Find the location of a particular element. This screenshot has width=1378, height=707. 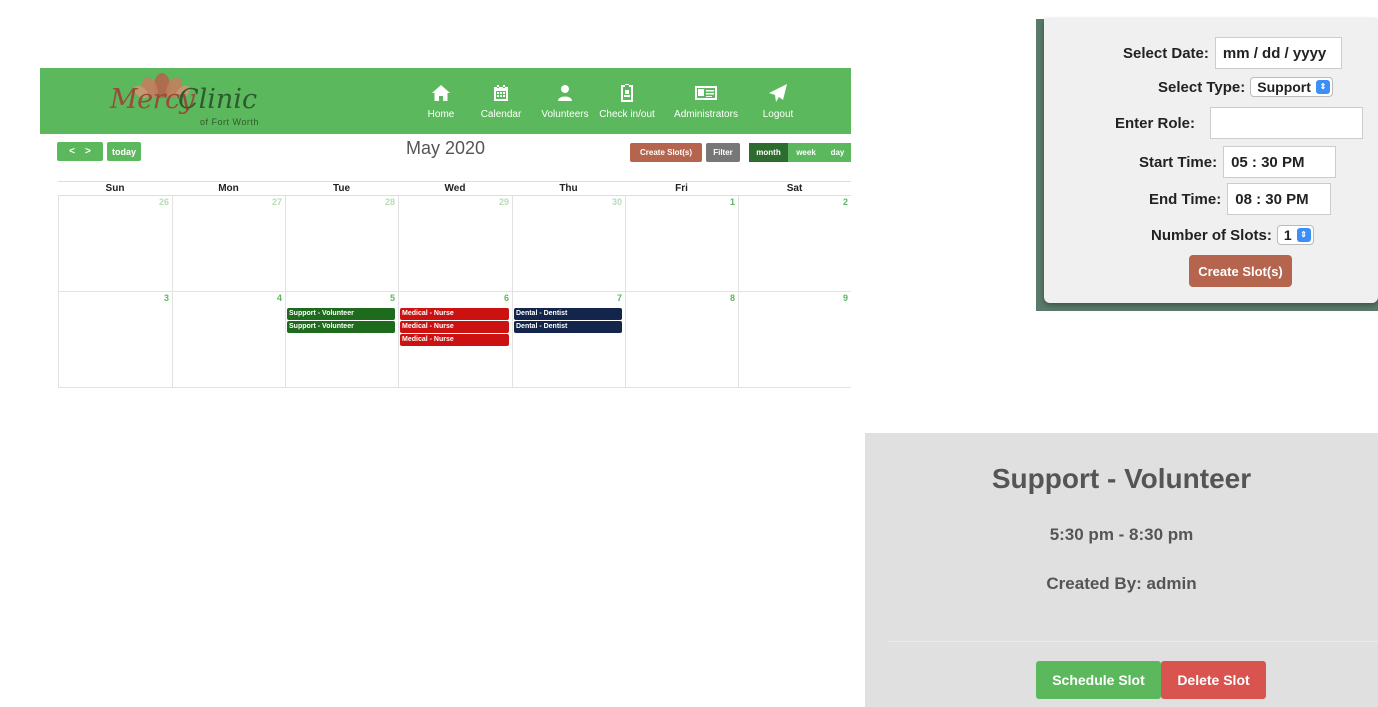

nav-calendar: Calendar is located at coordinates (501, 101).